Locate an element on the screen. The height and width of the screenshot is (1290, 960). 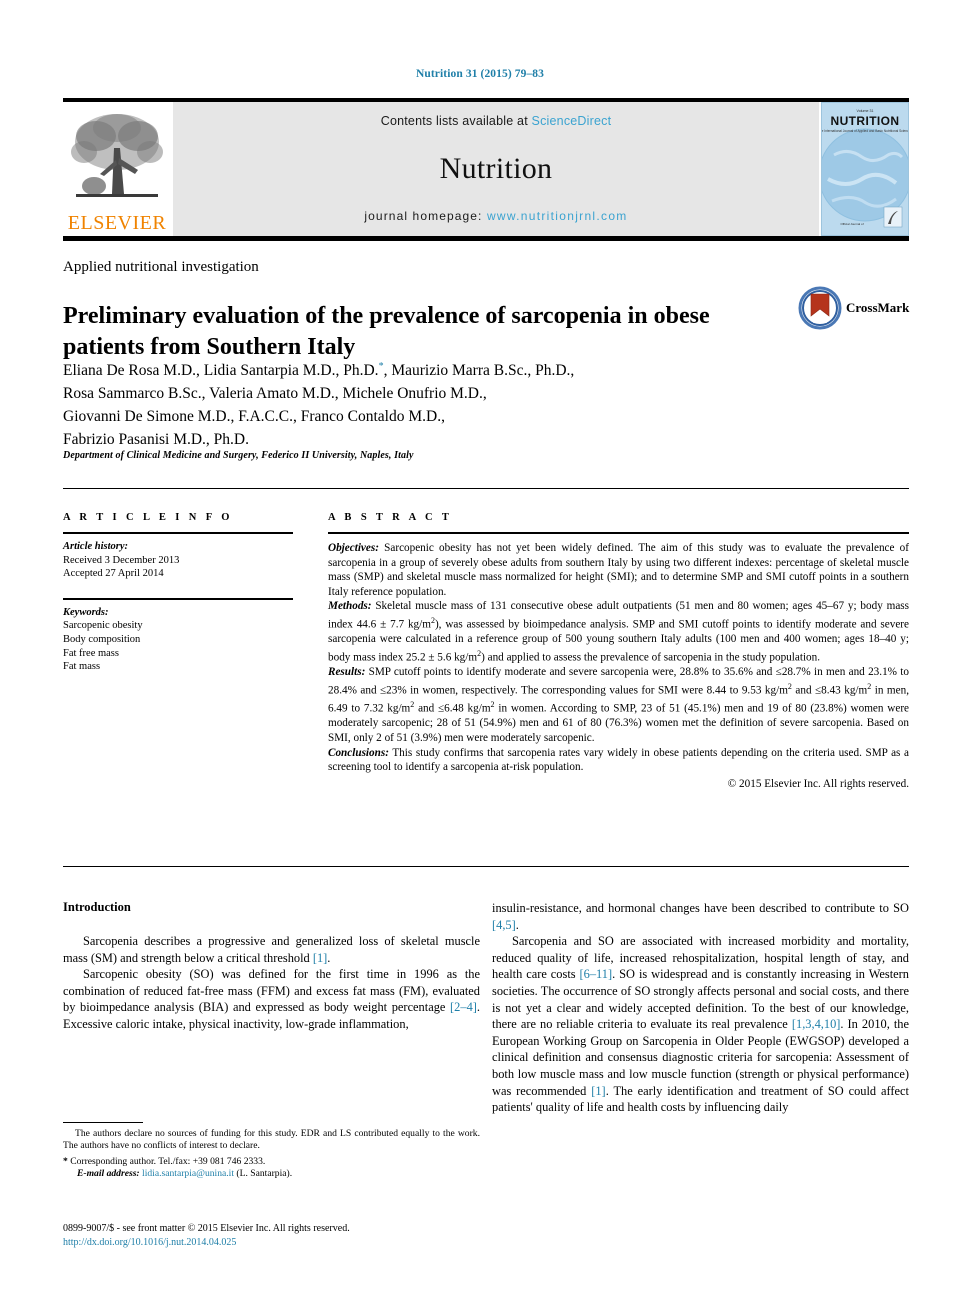
elsevier-wordmark: ELSEVIER is located at coordinates (117, 223).